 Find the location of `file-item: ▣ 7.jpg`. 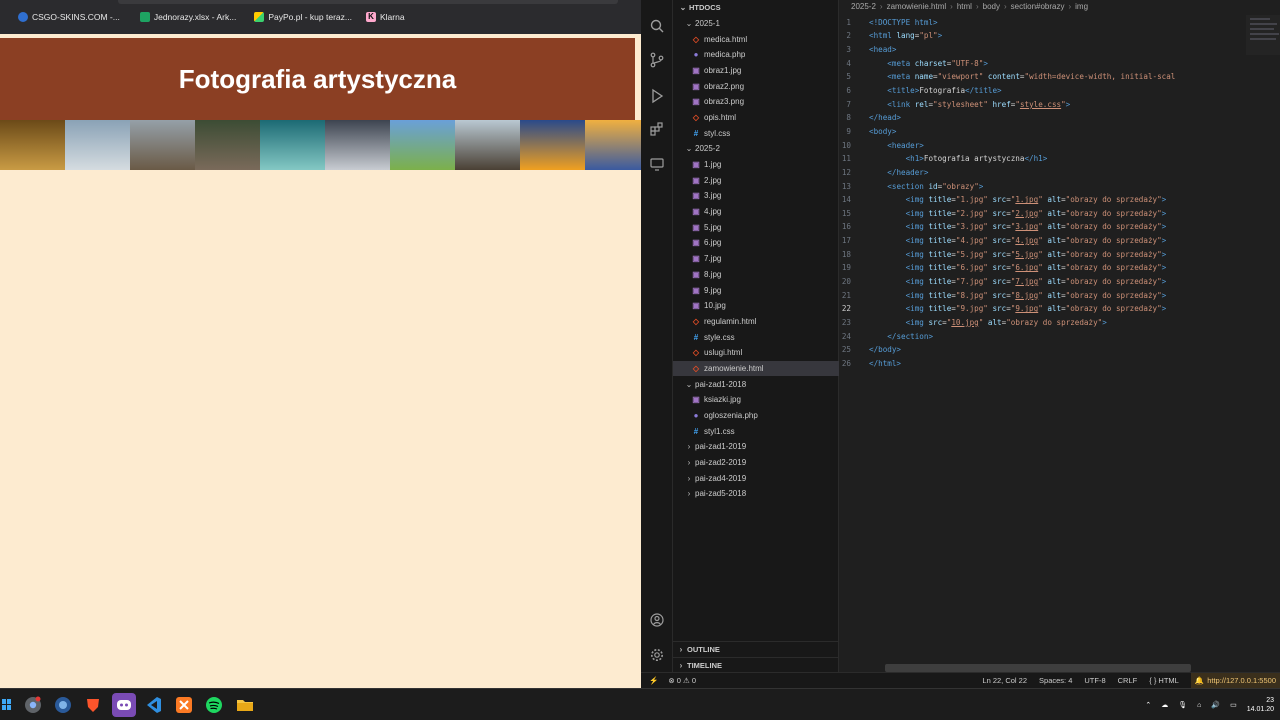

file-item: ▣ 7.jpg is located at coordinates (756, 259).